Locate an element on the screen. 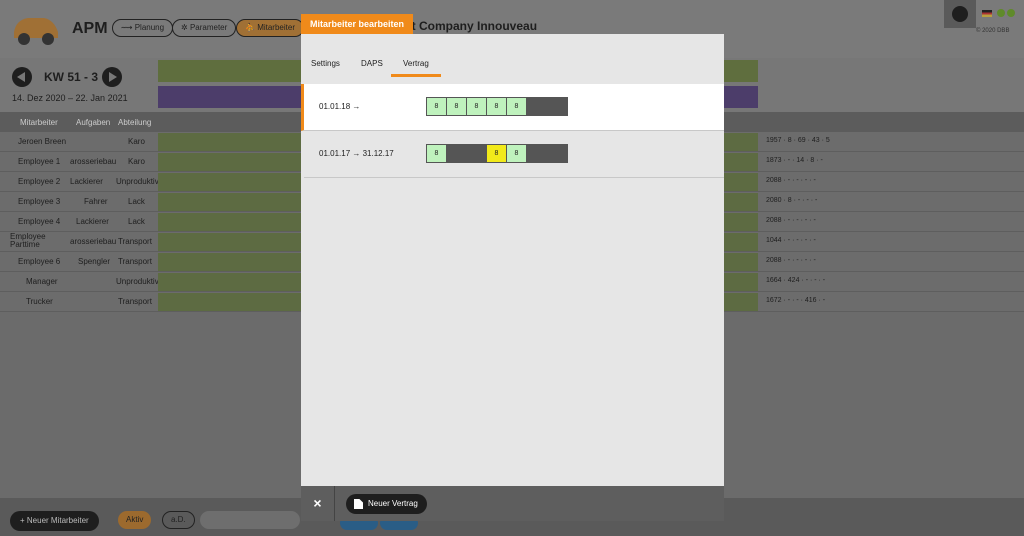 The image size is (1024, 536). week-date-range: 14. Dez 2020 – 22. Jan 2021 is located at coordinates (70, 98).